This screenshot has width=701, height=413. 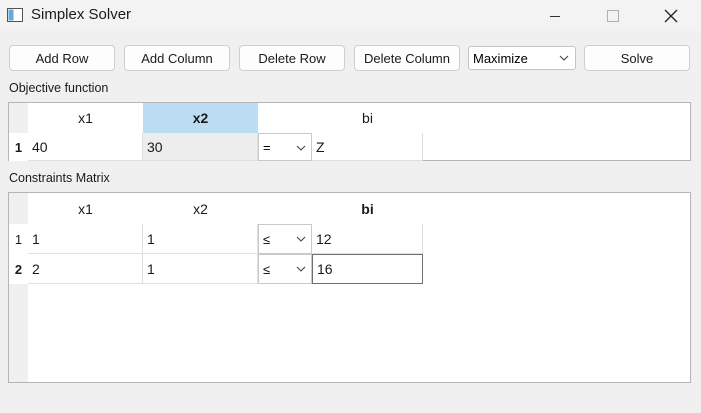 I want to click on objective-label: Objective function, so click(x=59, y=88).